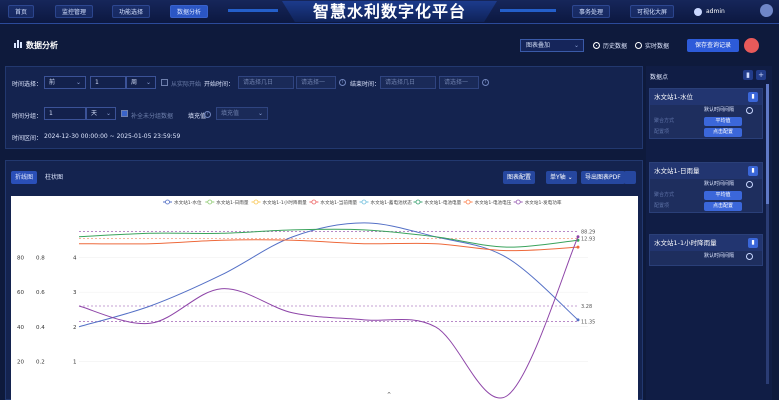  I want to click on legend-label: 水文站1-当前雨量, so click(338, 202).